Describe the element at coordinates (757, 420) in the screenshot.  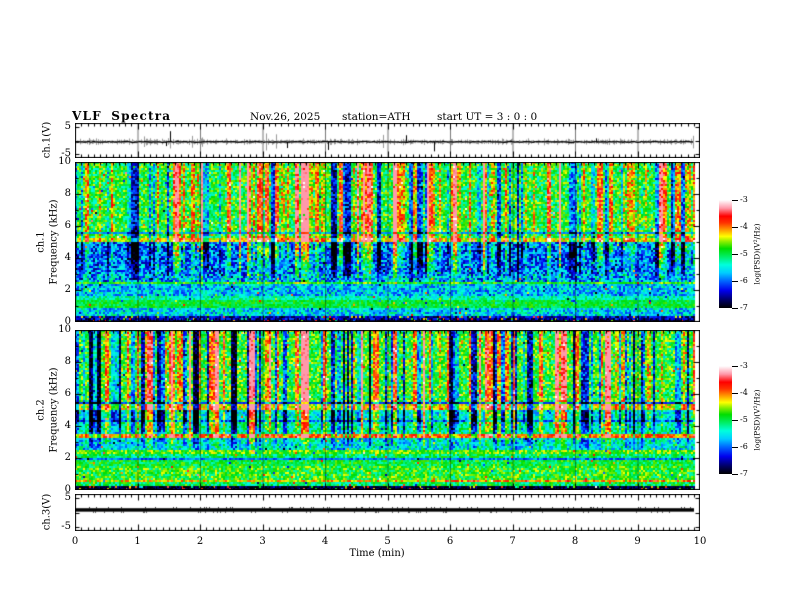
I see `ch2-colorbar-label: log(PSD)(V²/Hz)` at that location.